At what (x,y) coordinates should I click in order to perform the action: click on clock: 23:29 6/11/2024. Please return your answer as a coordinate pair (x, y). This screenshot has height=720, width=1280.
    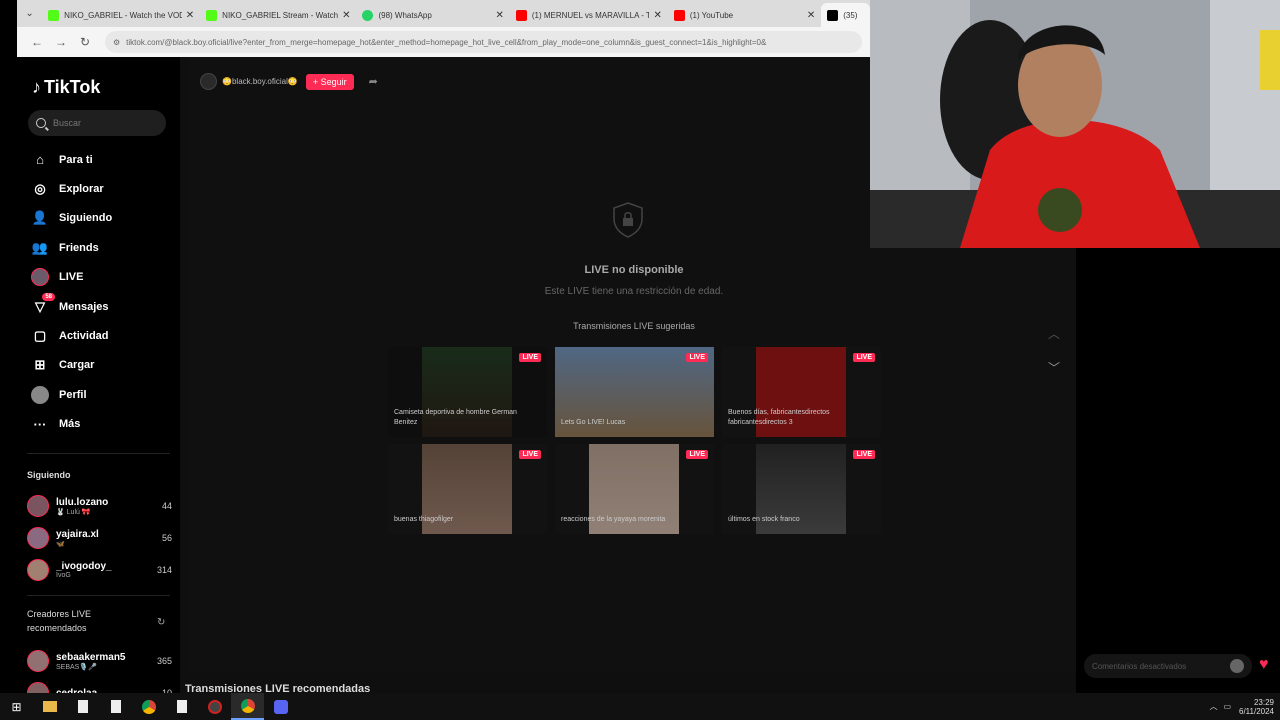
    Looking at the image, I should click on (1256, 707).